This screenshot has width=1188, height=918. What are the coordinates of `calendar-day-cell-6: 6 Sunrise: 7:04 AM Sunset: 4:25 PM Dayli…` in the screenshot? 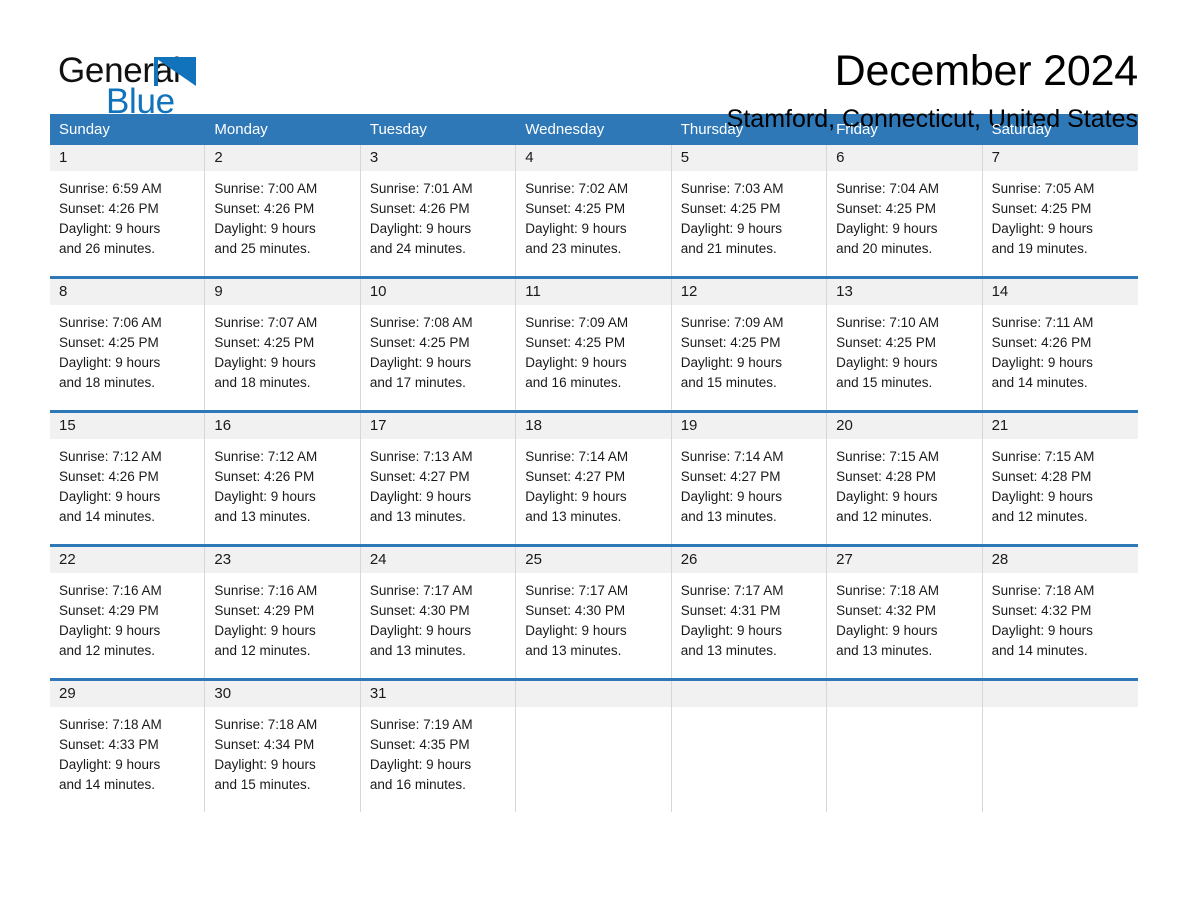 It's located at (905, 210).